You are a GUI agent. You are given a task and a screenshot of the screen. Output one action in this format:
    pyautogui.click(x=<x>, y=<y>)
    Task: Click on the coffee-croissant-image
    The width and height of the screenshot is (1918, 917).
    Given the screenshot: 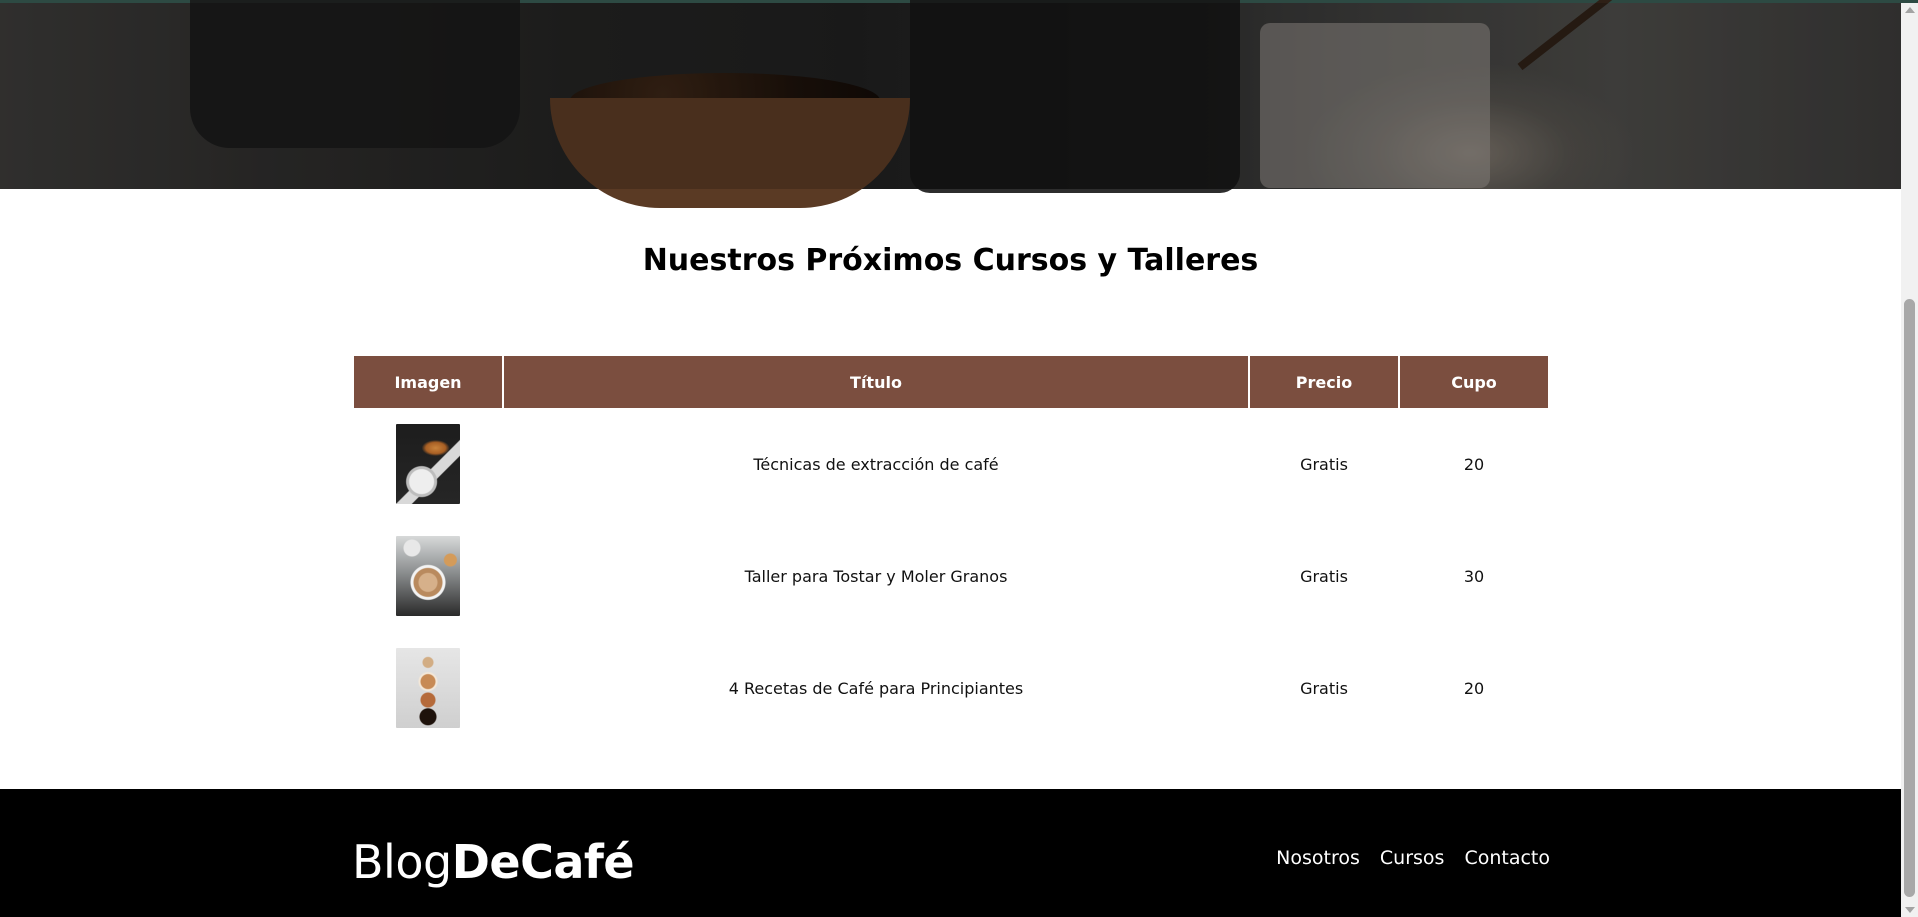 What is the action you would take?
    pyautogui.click(x=428, y=464)
    